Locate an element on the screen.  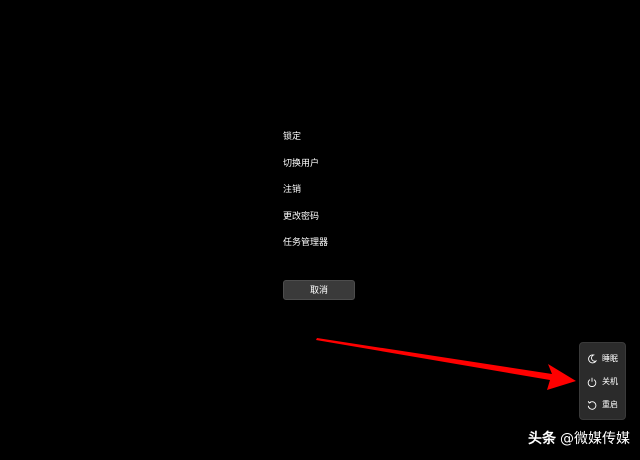
shutdown-label: 关机 is located at coordinates (610, 381).